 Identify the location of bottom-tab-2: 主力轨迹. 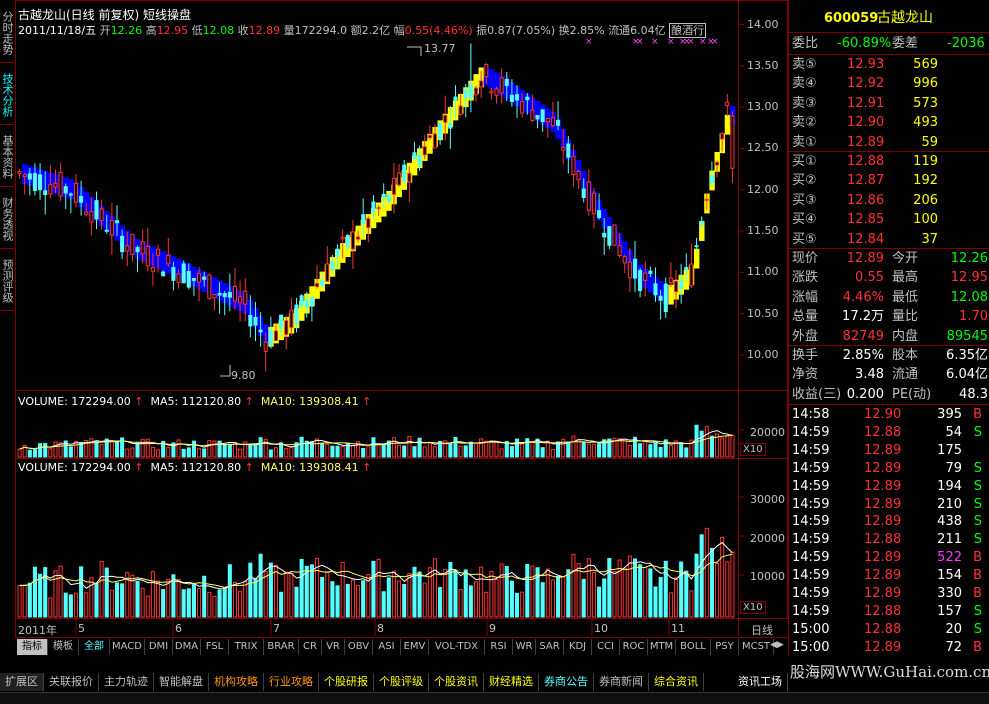
(126, 682).